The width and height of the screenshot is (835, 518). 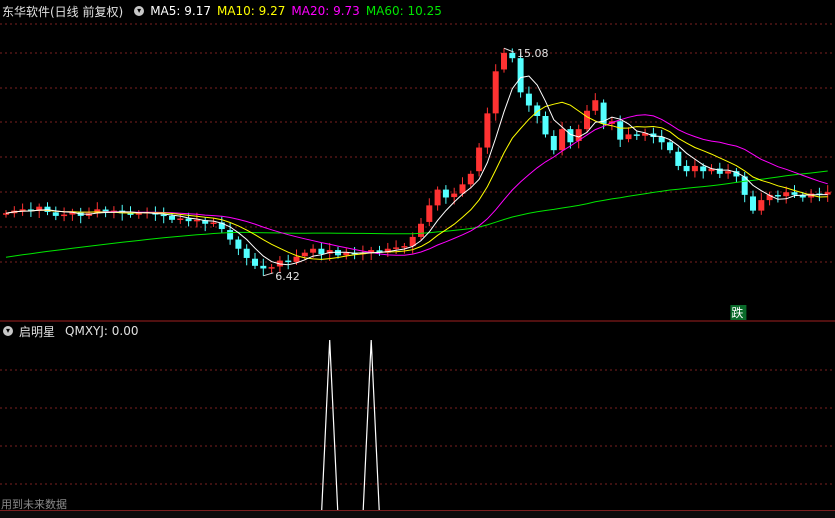 I want to click on low-pointer, so click(x=268, y=274).